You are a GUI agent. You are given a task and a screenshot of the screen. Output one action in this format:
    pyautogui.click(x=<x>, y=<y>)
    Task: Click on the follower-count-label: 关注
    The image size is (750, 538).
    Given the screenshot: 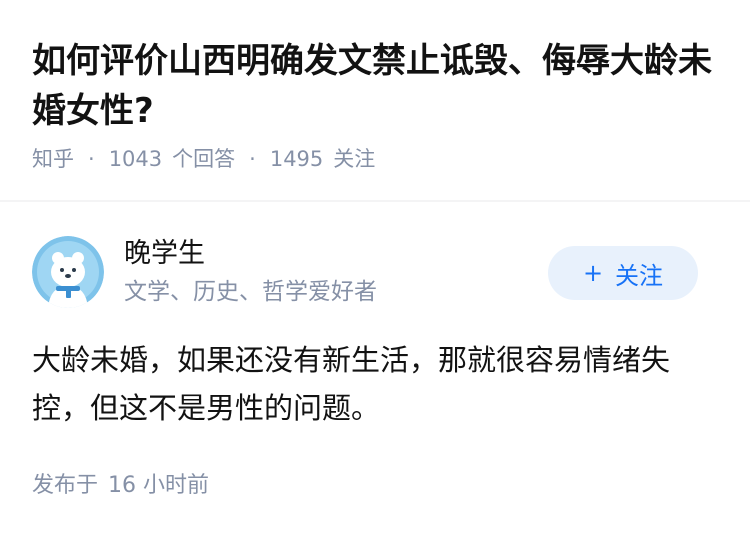 What is the action you would take?
    pyautogui.click(x=354, y=159)
    